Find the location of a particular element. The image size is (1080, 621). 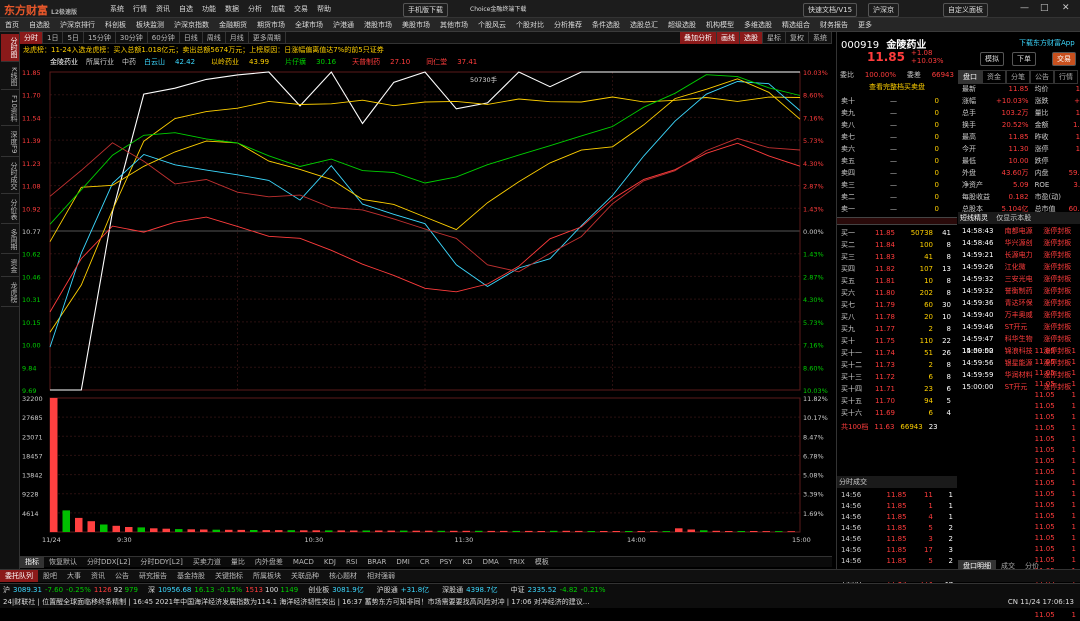

indicator-tab-9: RSI is located at coordinates (351, 562).